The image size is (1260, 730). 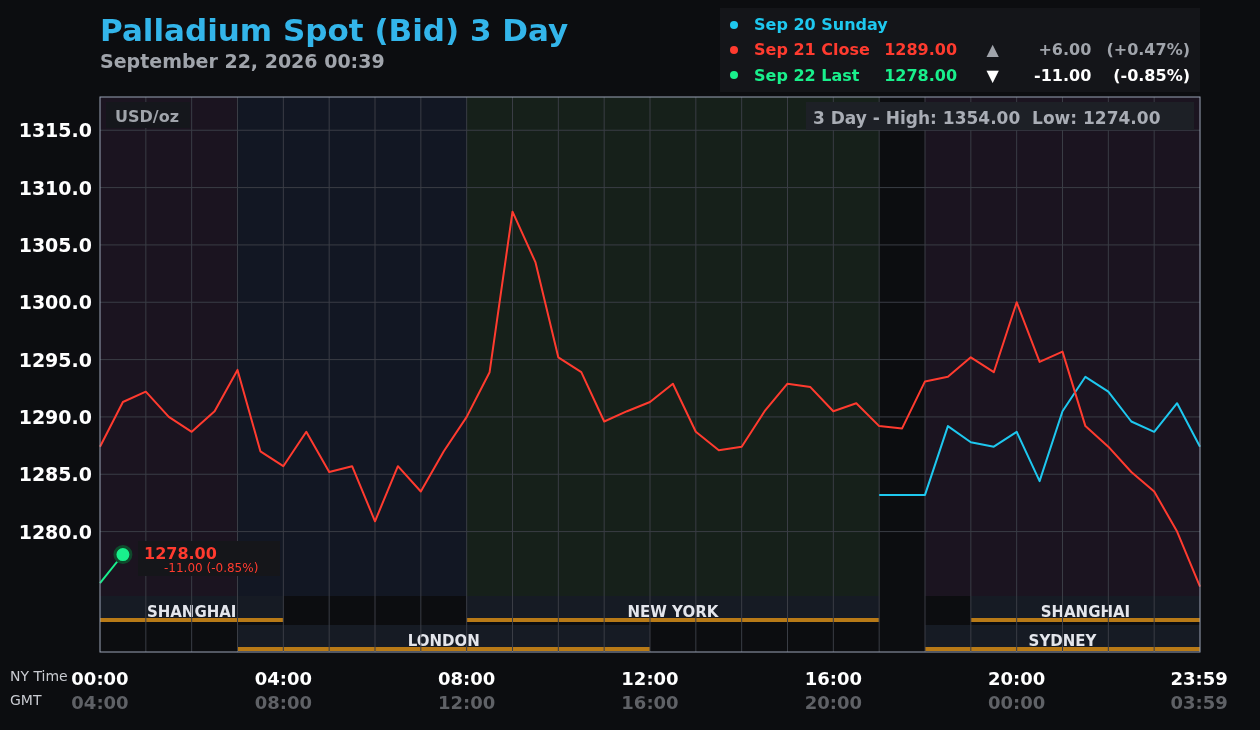 I want to click on last-change: -11.00 (-0.85%), so click(x=211, y=568).